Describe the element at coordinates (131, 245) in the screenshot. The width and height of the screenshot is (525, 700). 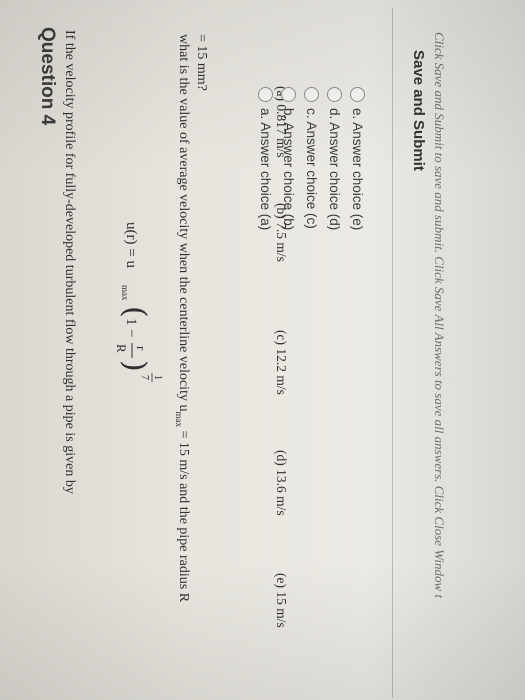
I see `formula-lhs: u(r) = u` at that location.